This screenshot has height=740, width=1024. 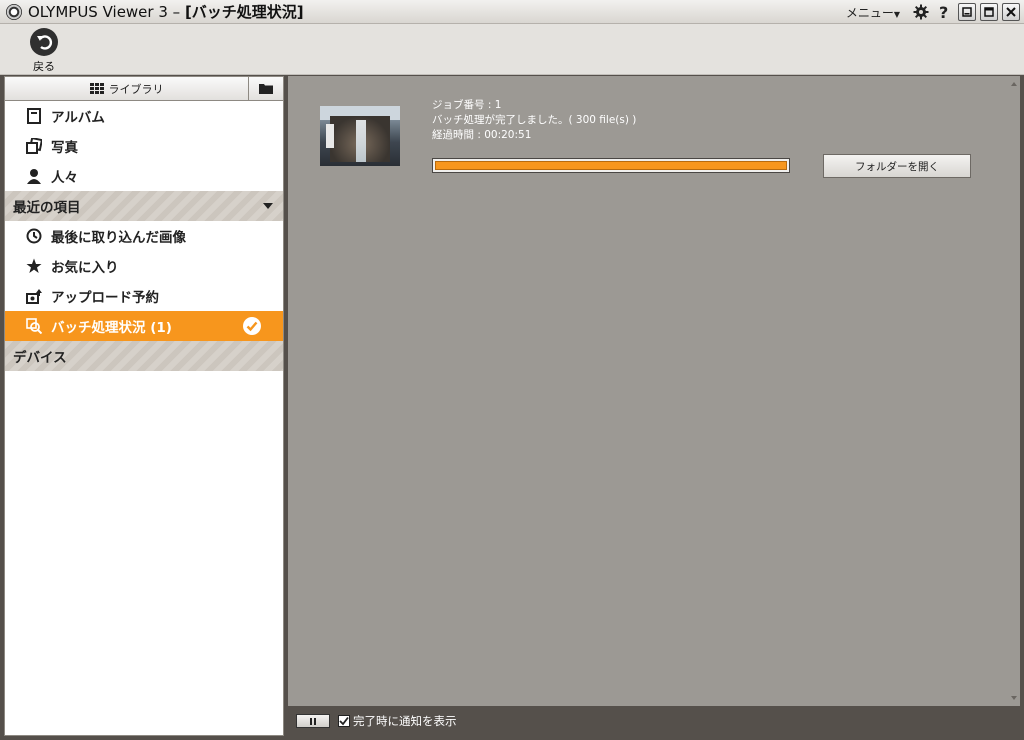 What do you see at coordinates (512, 12) in the screenshot?
I see `title-bar: OLYMPUS Viewer 3 – [バッチ処理状況] メニュー▼ ?` at bounding box center [512, 12].